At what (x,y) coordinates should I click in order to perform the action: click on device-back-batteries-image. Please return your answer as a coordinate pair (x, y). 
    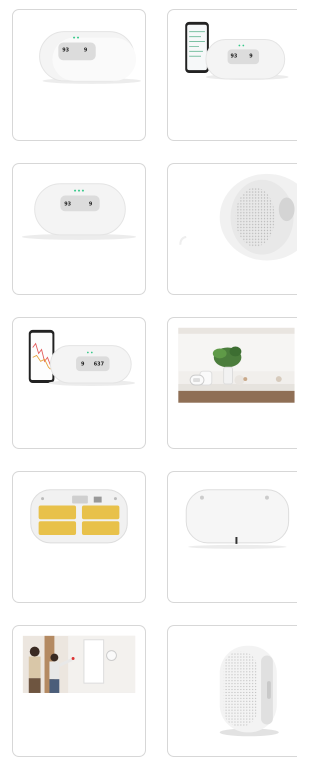
    Looking at the image, I should click on (79, 516).